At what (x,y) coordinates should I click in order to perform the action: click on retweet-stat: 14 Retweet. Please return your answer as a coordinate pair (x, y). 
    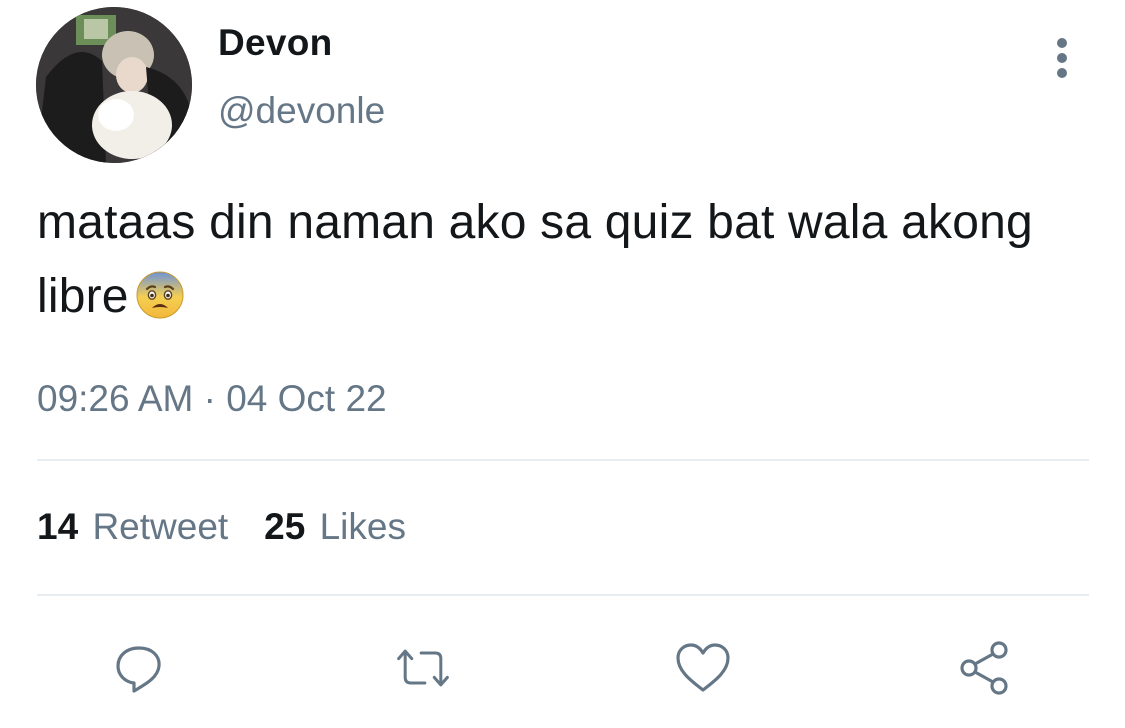
    Looking at the image, I should click on (132, 527).